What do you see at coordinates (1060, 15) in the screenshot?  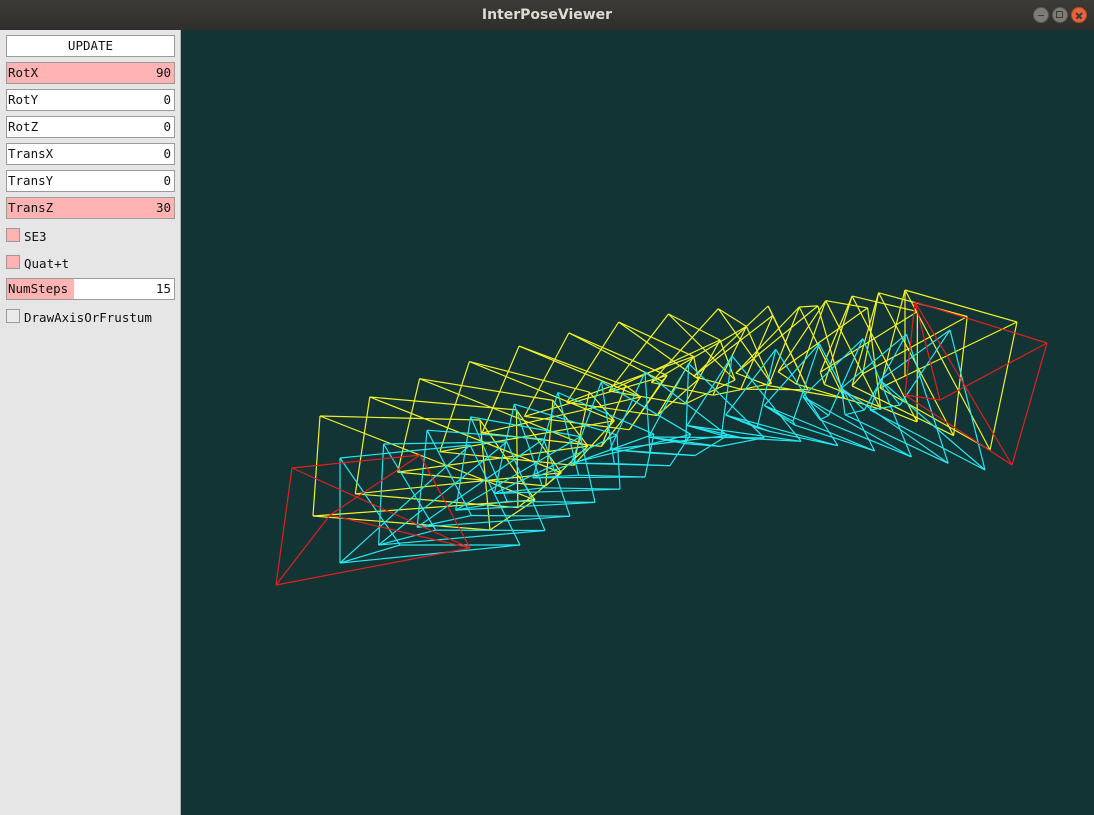 I see `maximize-icon` at bounding box center [1060, 15].